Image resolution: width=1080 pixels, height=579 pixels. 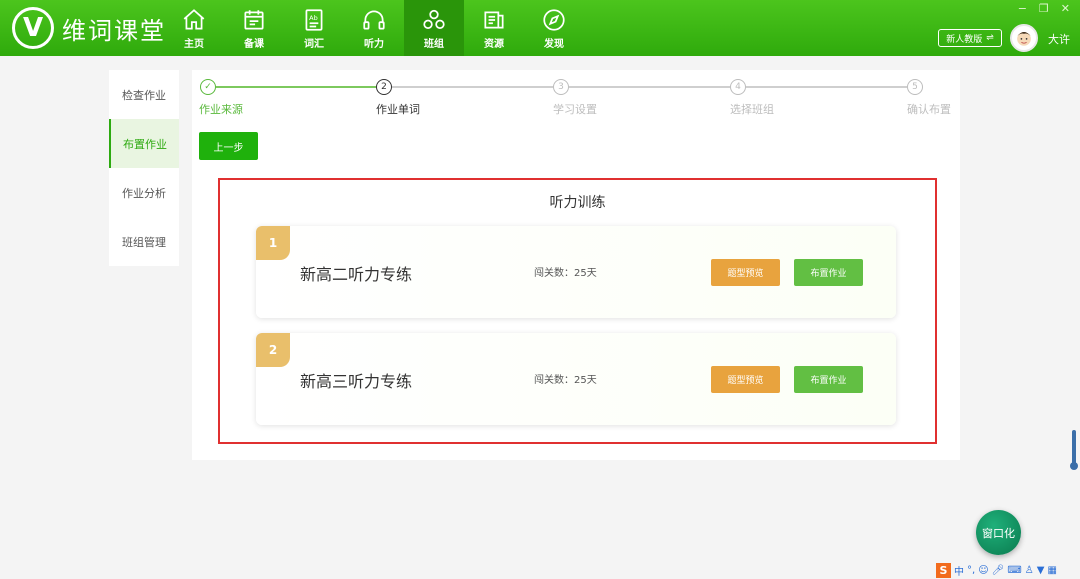 What do you see at coordinates (494, 44) in the screenshot?
I see `nav-label: 资源` at bounding box center [494, 44].